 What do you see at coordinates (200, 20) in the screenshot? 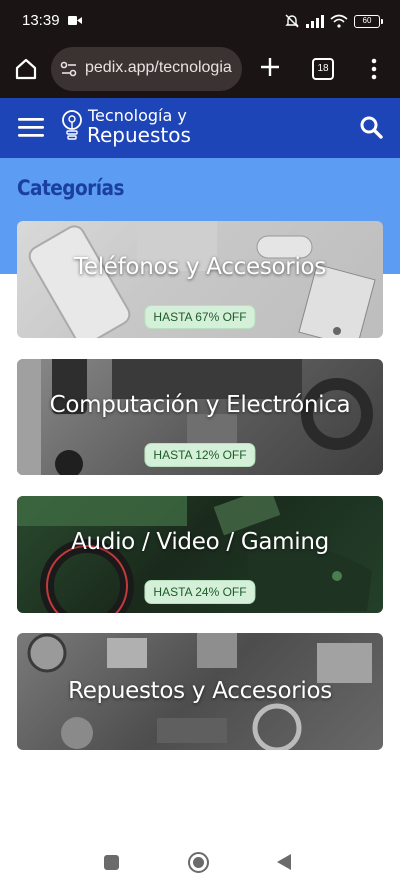
I see `status-bar: 13:39 60` at bounding box center [200, 20].